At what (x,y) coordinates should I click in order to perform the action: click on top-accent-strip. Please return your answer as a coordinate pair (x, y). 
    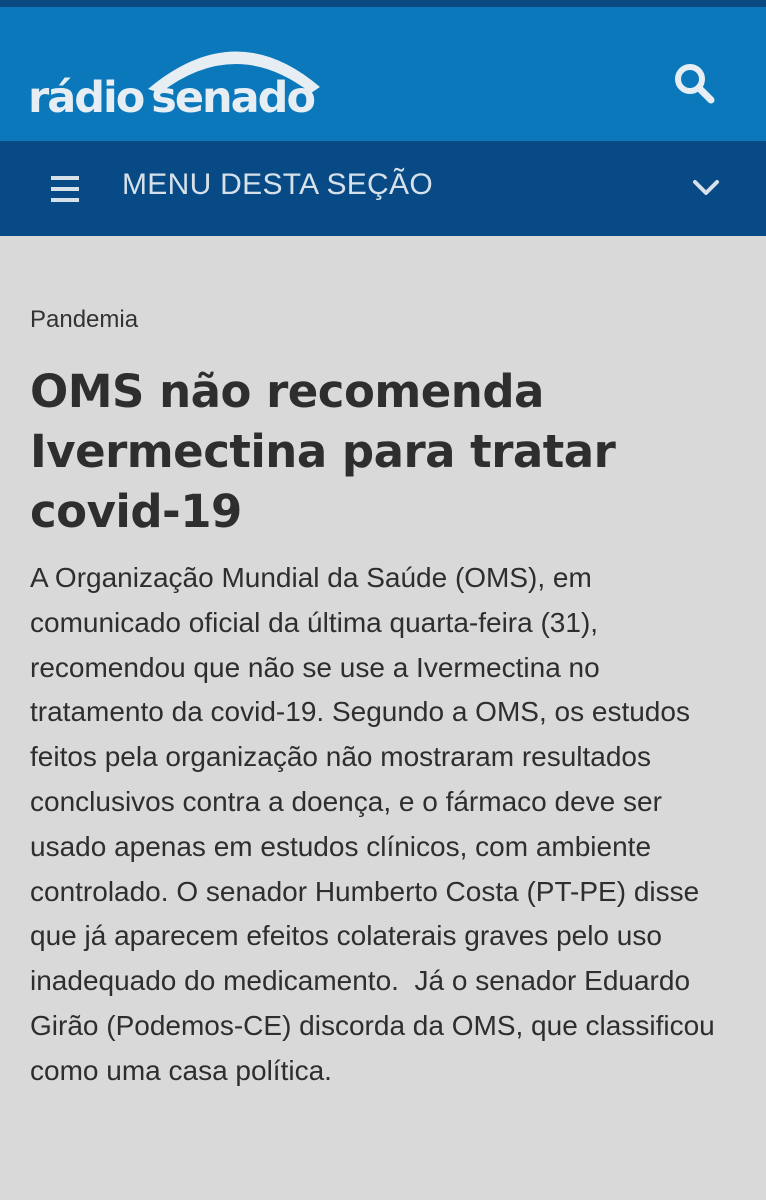
    Looking at the image, I should click on (383, 3).